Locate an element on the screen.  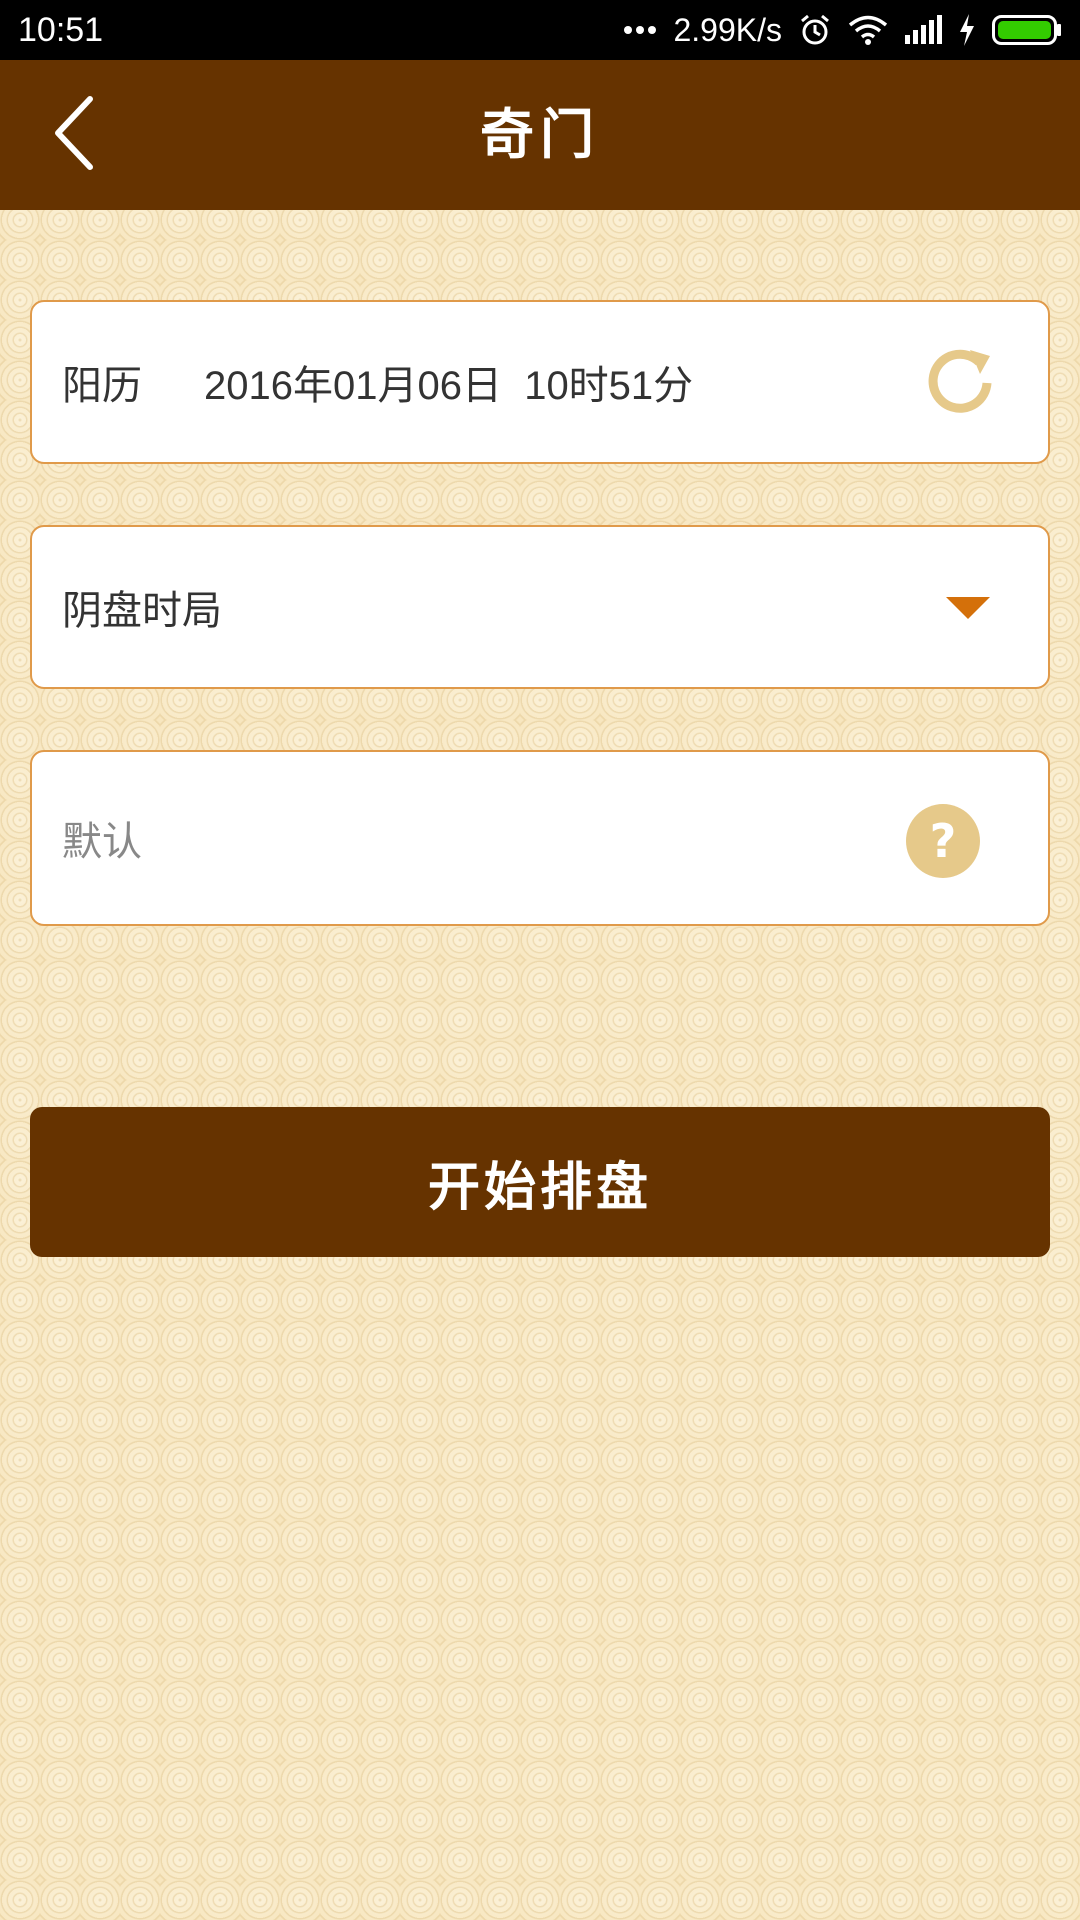
datetime-value: 2016年01月06日 10时51分 is located at coordinates (448, 382).